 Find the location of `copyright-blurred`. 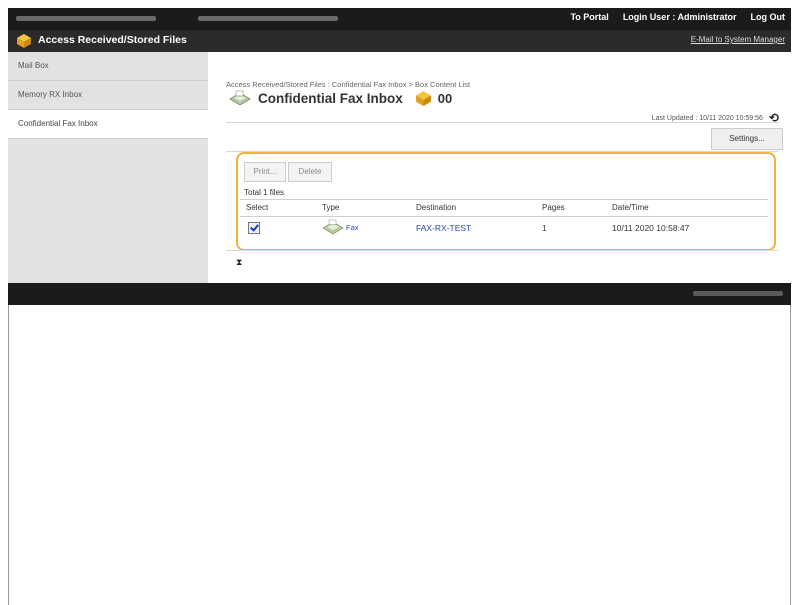

copyright-blurred is located at coordinates (738, 293).